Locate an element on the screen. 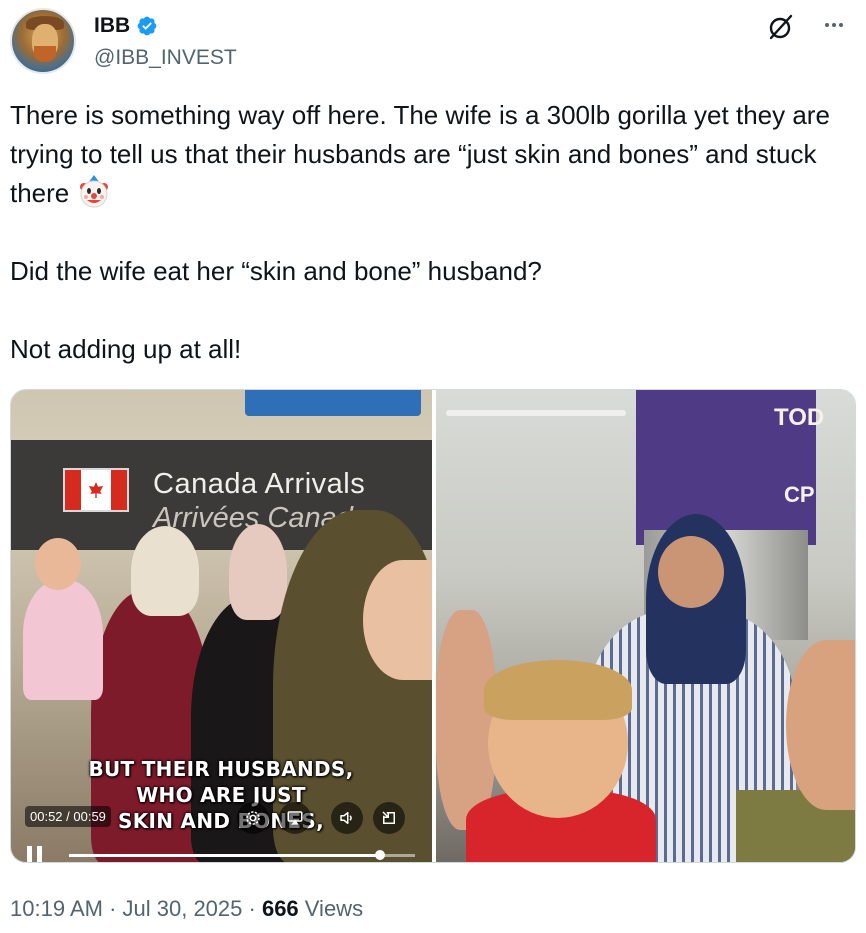 Image resolution: width=866 pixels, height=933 pixels. boy-face is located at coordinates (820, 725).